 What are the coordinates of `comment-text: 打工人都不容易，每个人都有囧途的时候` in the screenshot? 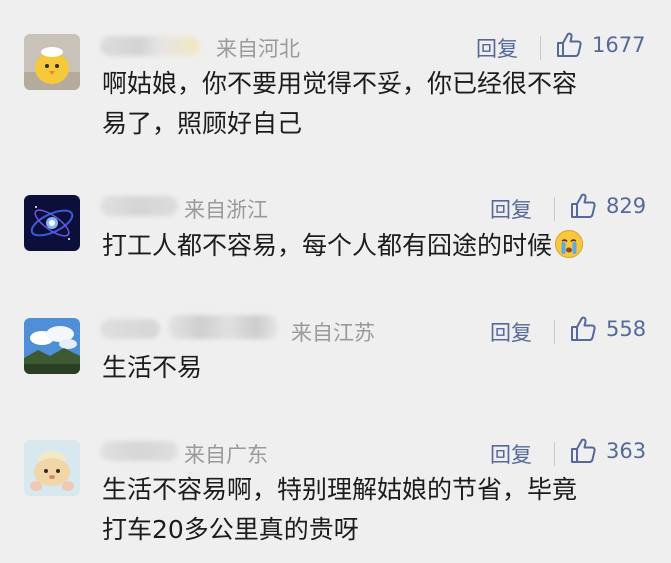 It's located at (327, 245).